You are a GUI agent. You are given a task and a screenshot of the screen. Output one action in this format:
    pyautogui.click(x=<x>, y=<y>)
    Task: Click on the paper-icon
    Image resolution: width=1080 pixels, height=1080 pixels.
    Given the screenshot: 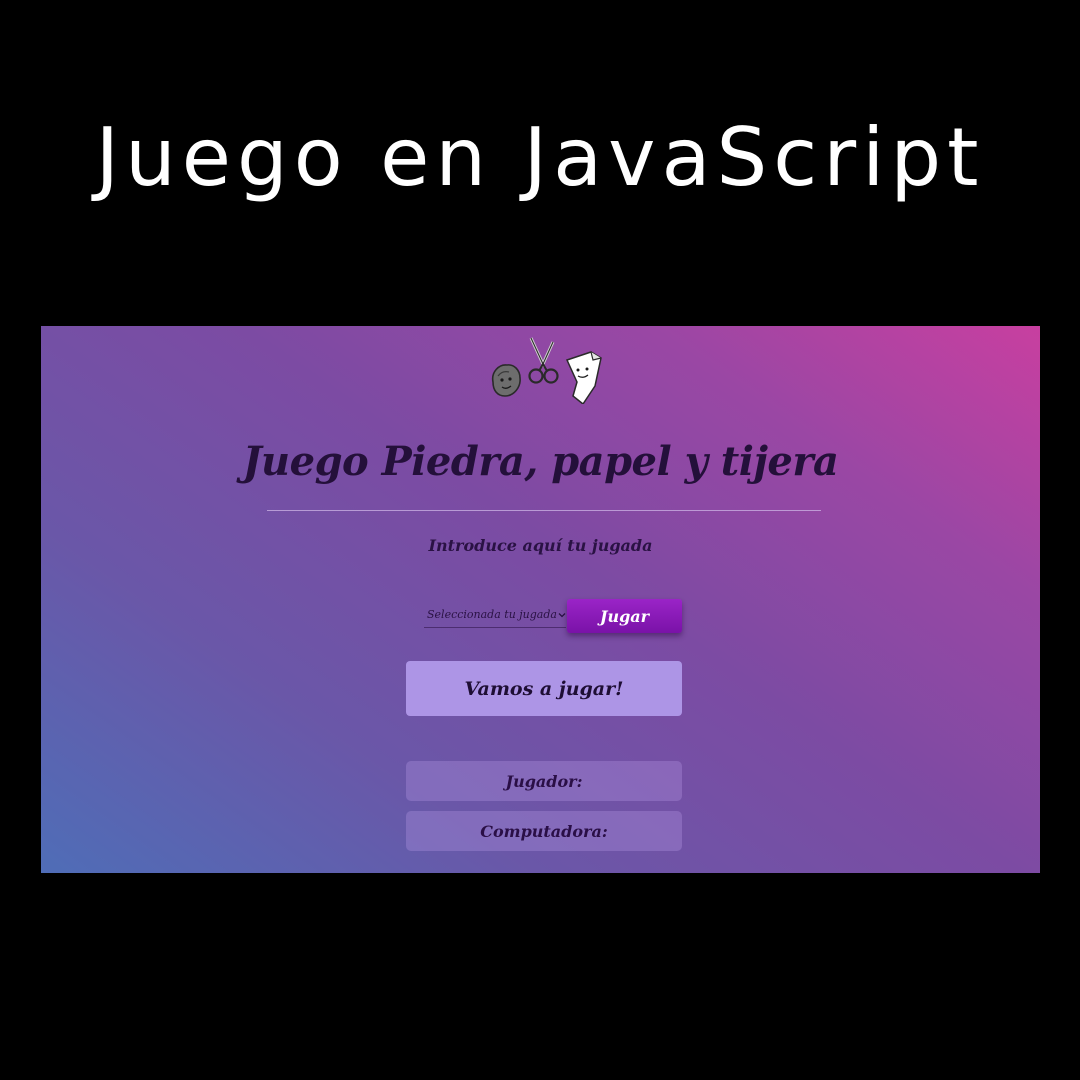 What is the action you would take?
    pyautogui.click(x=583, y=377)
    